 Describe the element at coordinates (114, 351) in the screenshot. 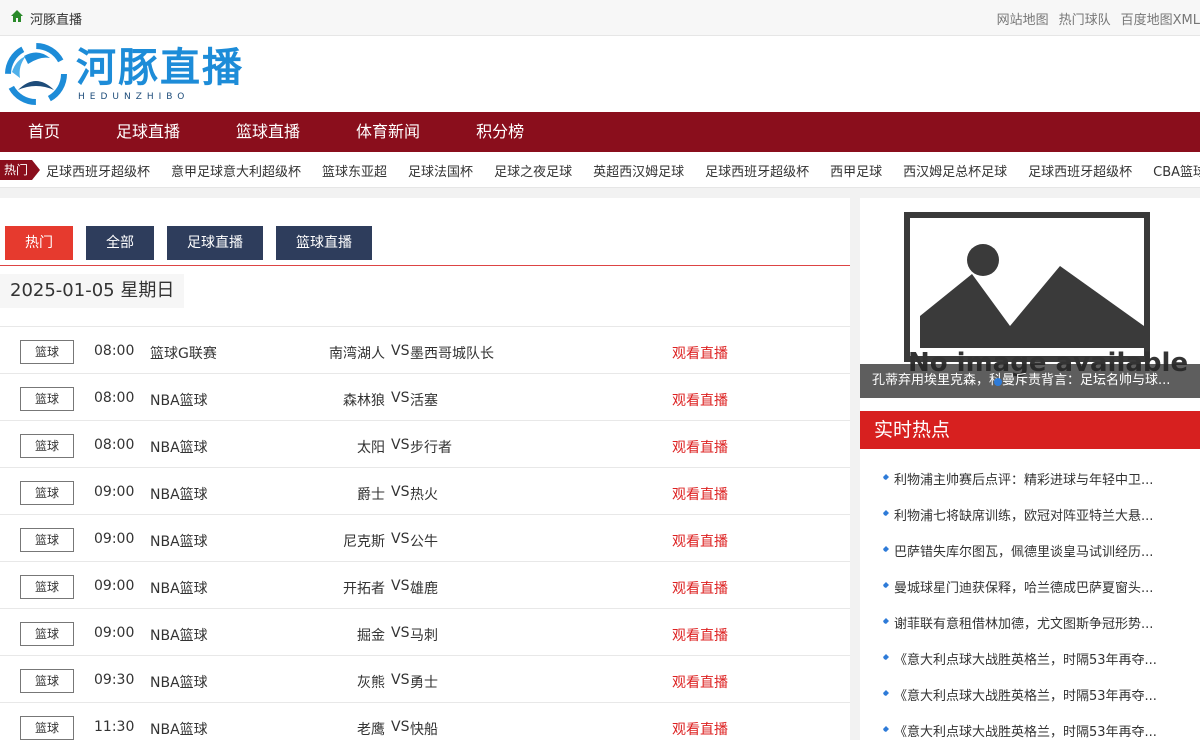

I see `match-time: 08:00` at that location.